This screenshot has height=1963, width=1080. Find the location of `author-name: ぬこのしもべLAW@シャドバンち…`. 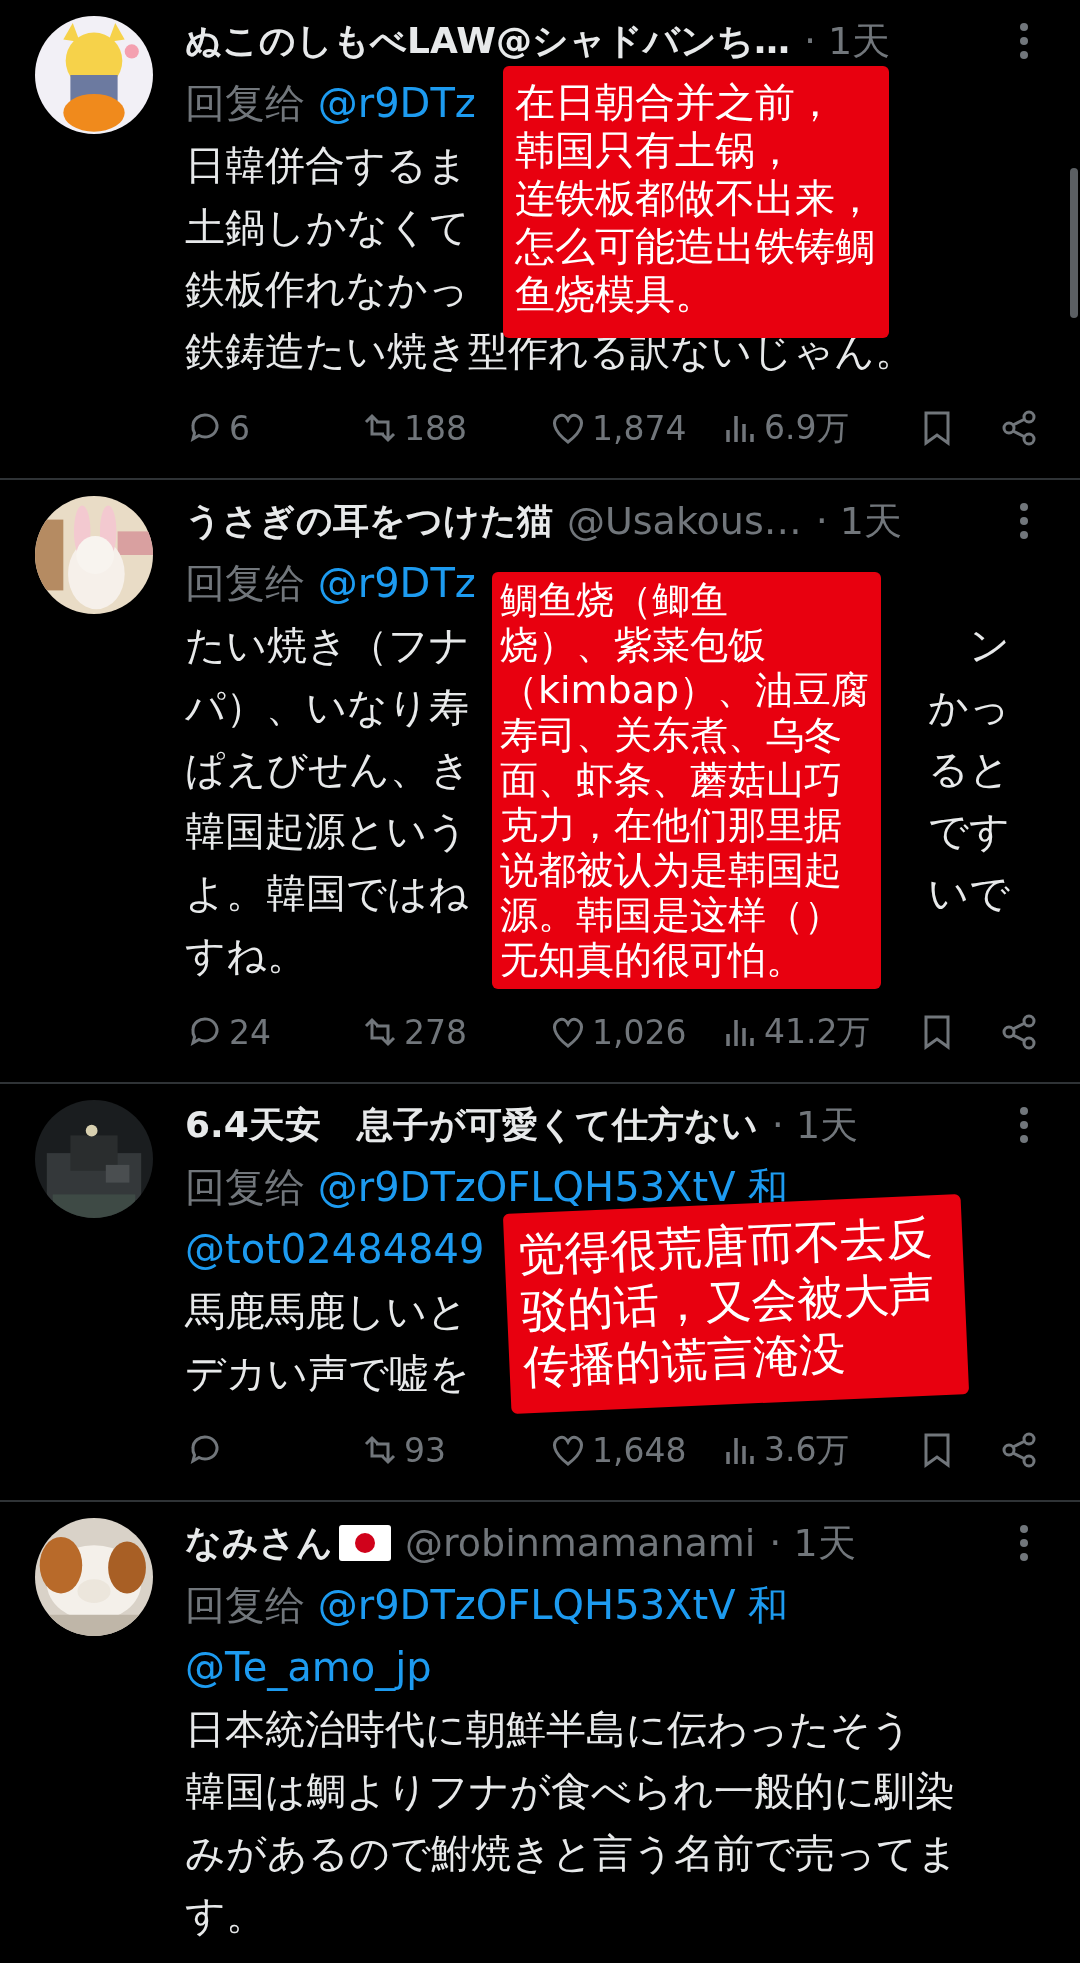

author-name: ぬこのしもべLAW@シャドバンち… is located at coordinates (487, 41).